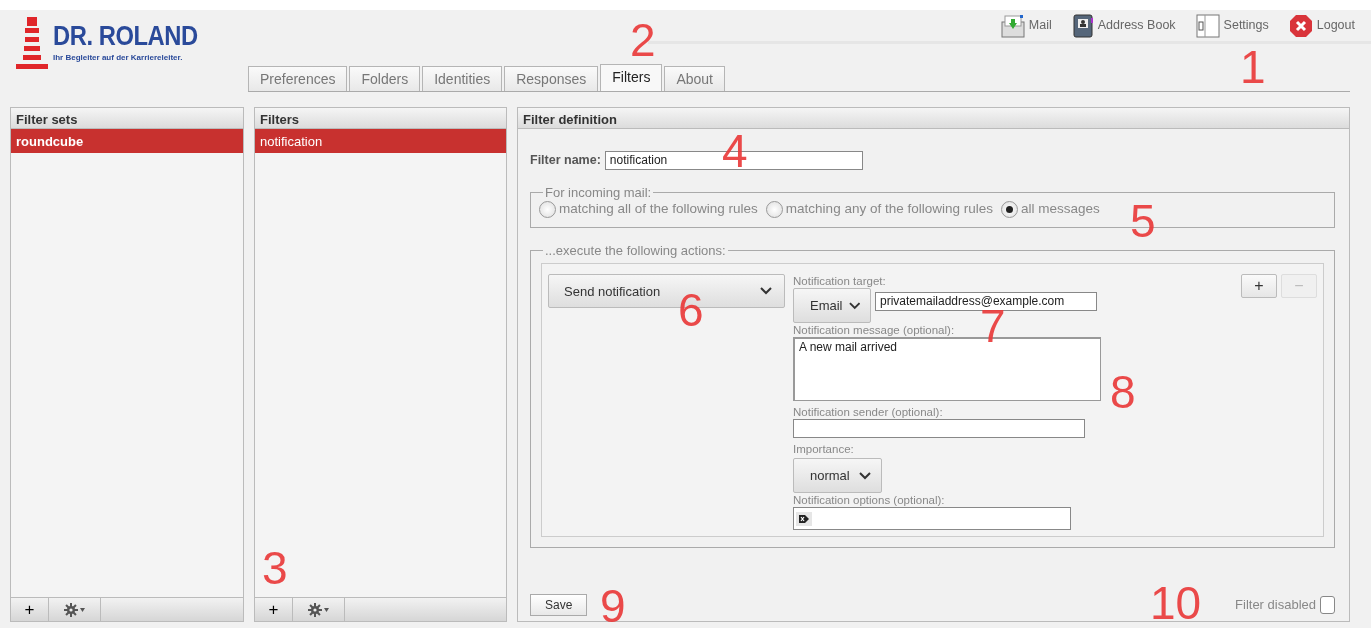  I want to click on fieldset-legend: ...execute the following actions:, so click(635, 251).